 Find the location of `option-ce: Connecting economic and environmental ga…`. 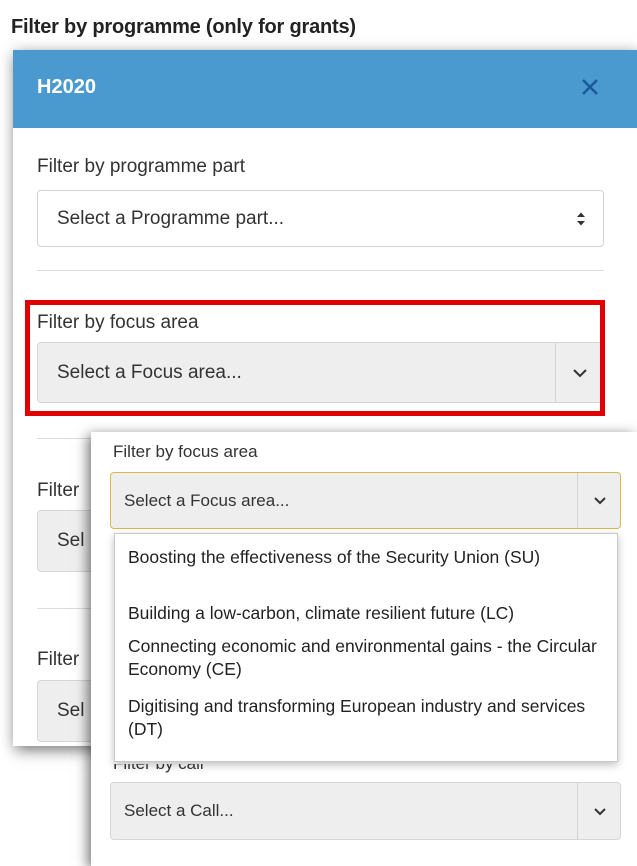

option-ce: Connecting economic and environmental ga… is located at coordinates (369, 658).